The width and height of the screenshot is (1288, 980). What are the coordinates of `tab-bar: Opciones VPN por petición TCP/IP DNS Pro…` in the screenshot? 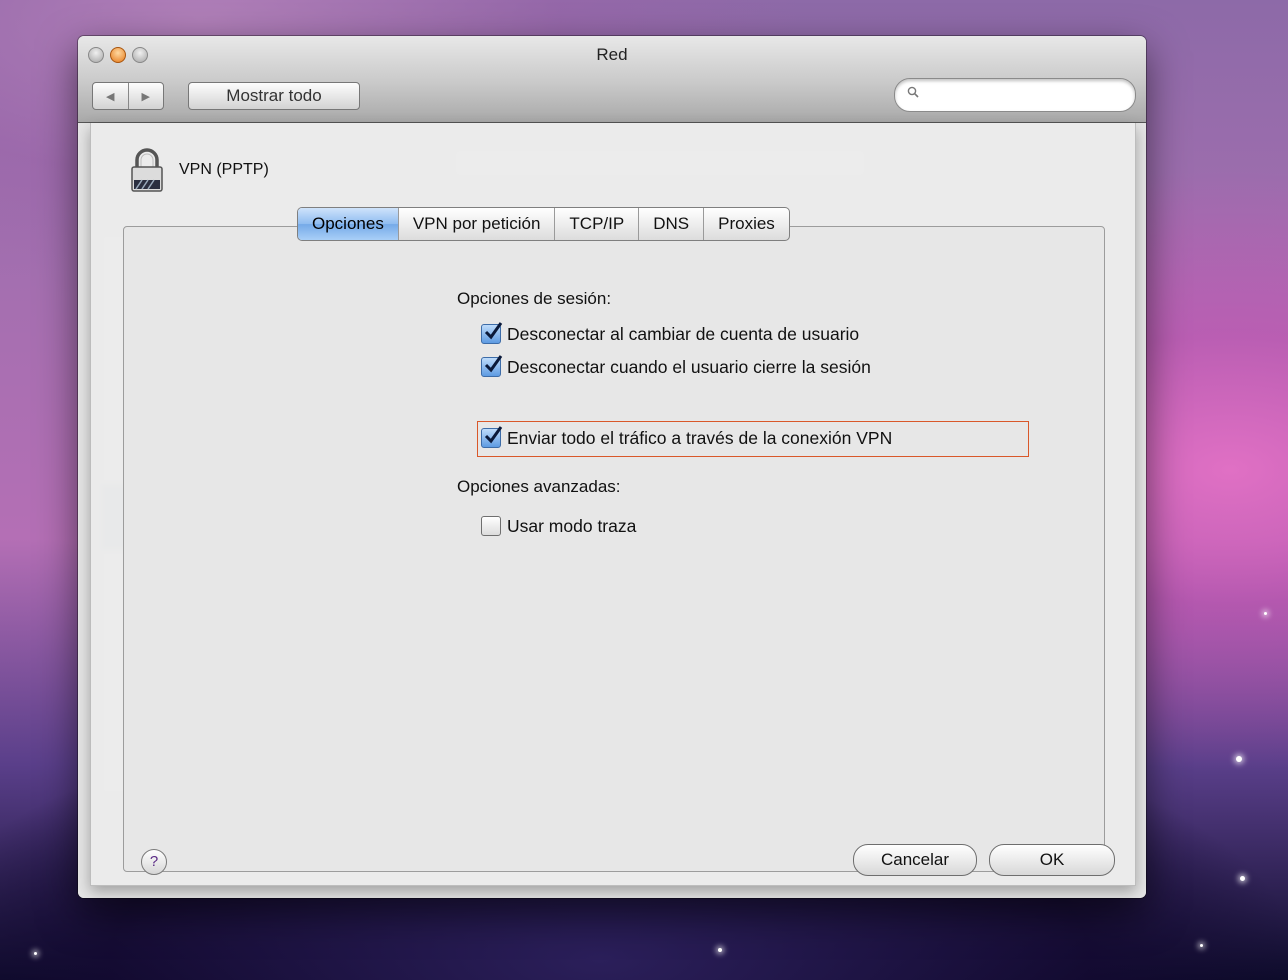 It's located at (543, 224).